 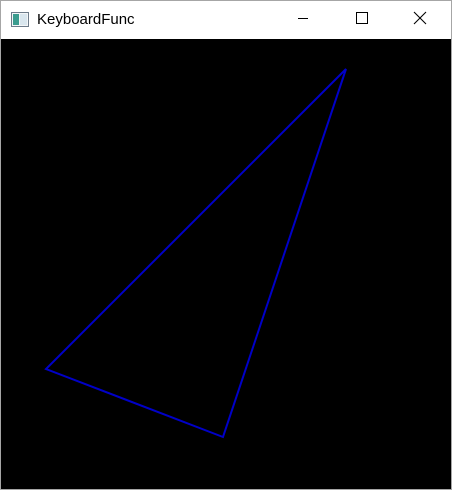 I want to click on close-icon, so click(x=420, y=20).